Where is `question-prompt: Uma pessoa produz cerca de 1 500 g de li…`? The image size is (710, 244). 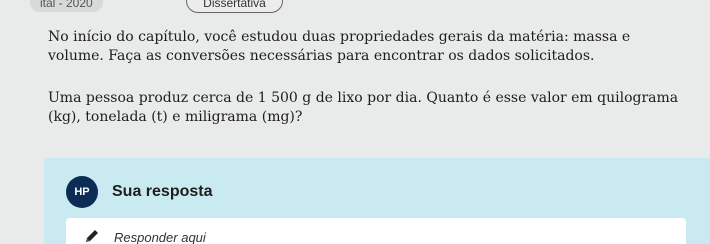 question-prompt: Uma pessoa produz cerca de 1 500 g de li… is located at coordinates (363, 107).